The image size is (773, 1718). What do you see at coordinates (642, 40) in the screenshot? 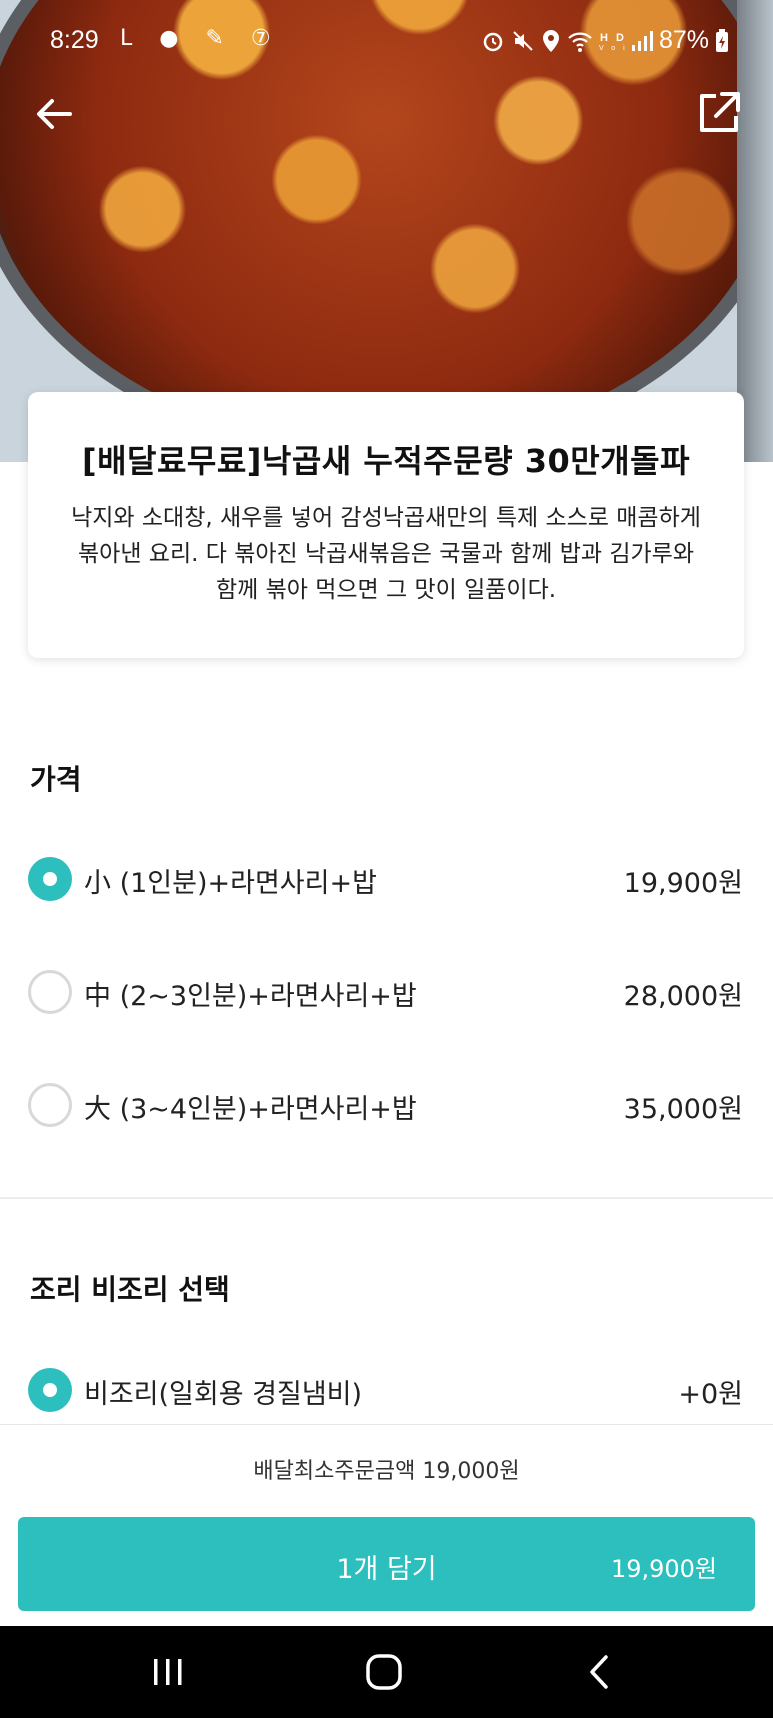
I see `signal-icon` at bounding box center [642, 40].